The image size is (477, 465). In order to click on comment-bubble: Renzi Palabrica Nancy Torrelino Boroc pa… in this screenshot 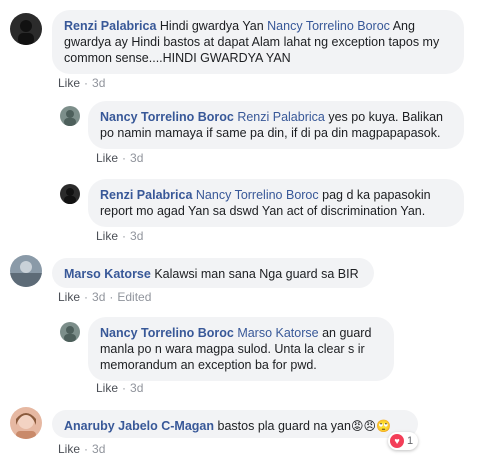, I will do `click(276, 203)`.